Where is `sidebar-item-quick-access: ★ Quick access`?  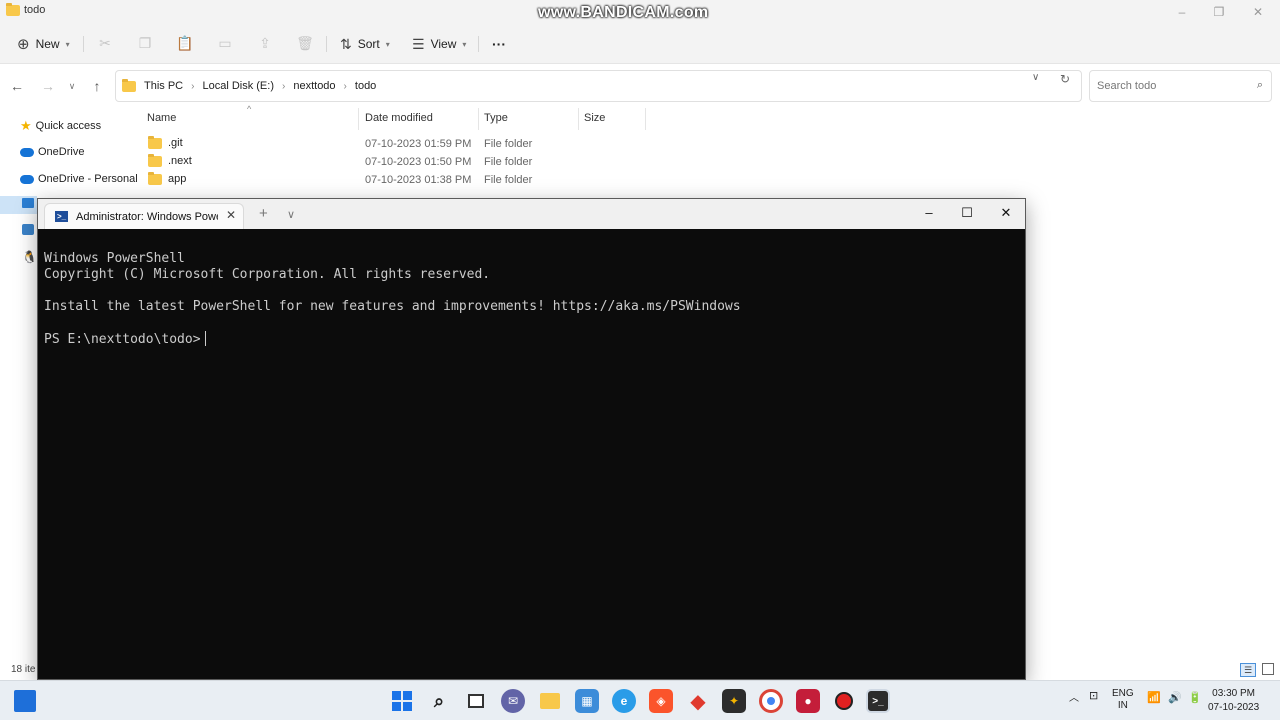
sidebar-item-quick-access: ★ Quick access is located at coordinates (60, 126).